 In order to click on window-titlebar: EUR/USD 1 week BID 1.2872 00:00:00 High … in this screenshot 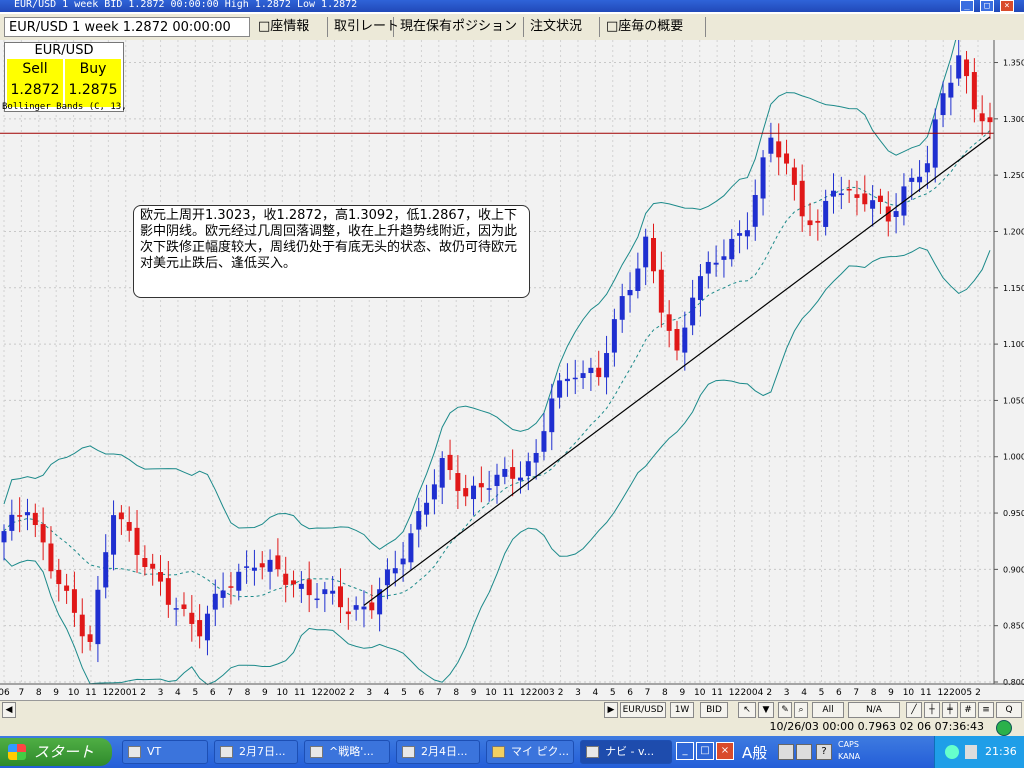, I will do `click(512, 6)`.